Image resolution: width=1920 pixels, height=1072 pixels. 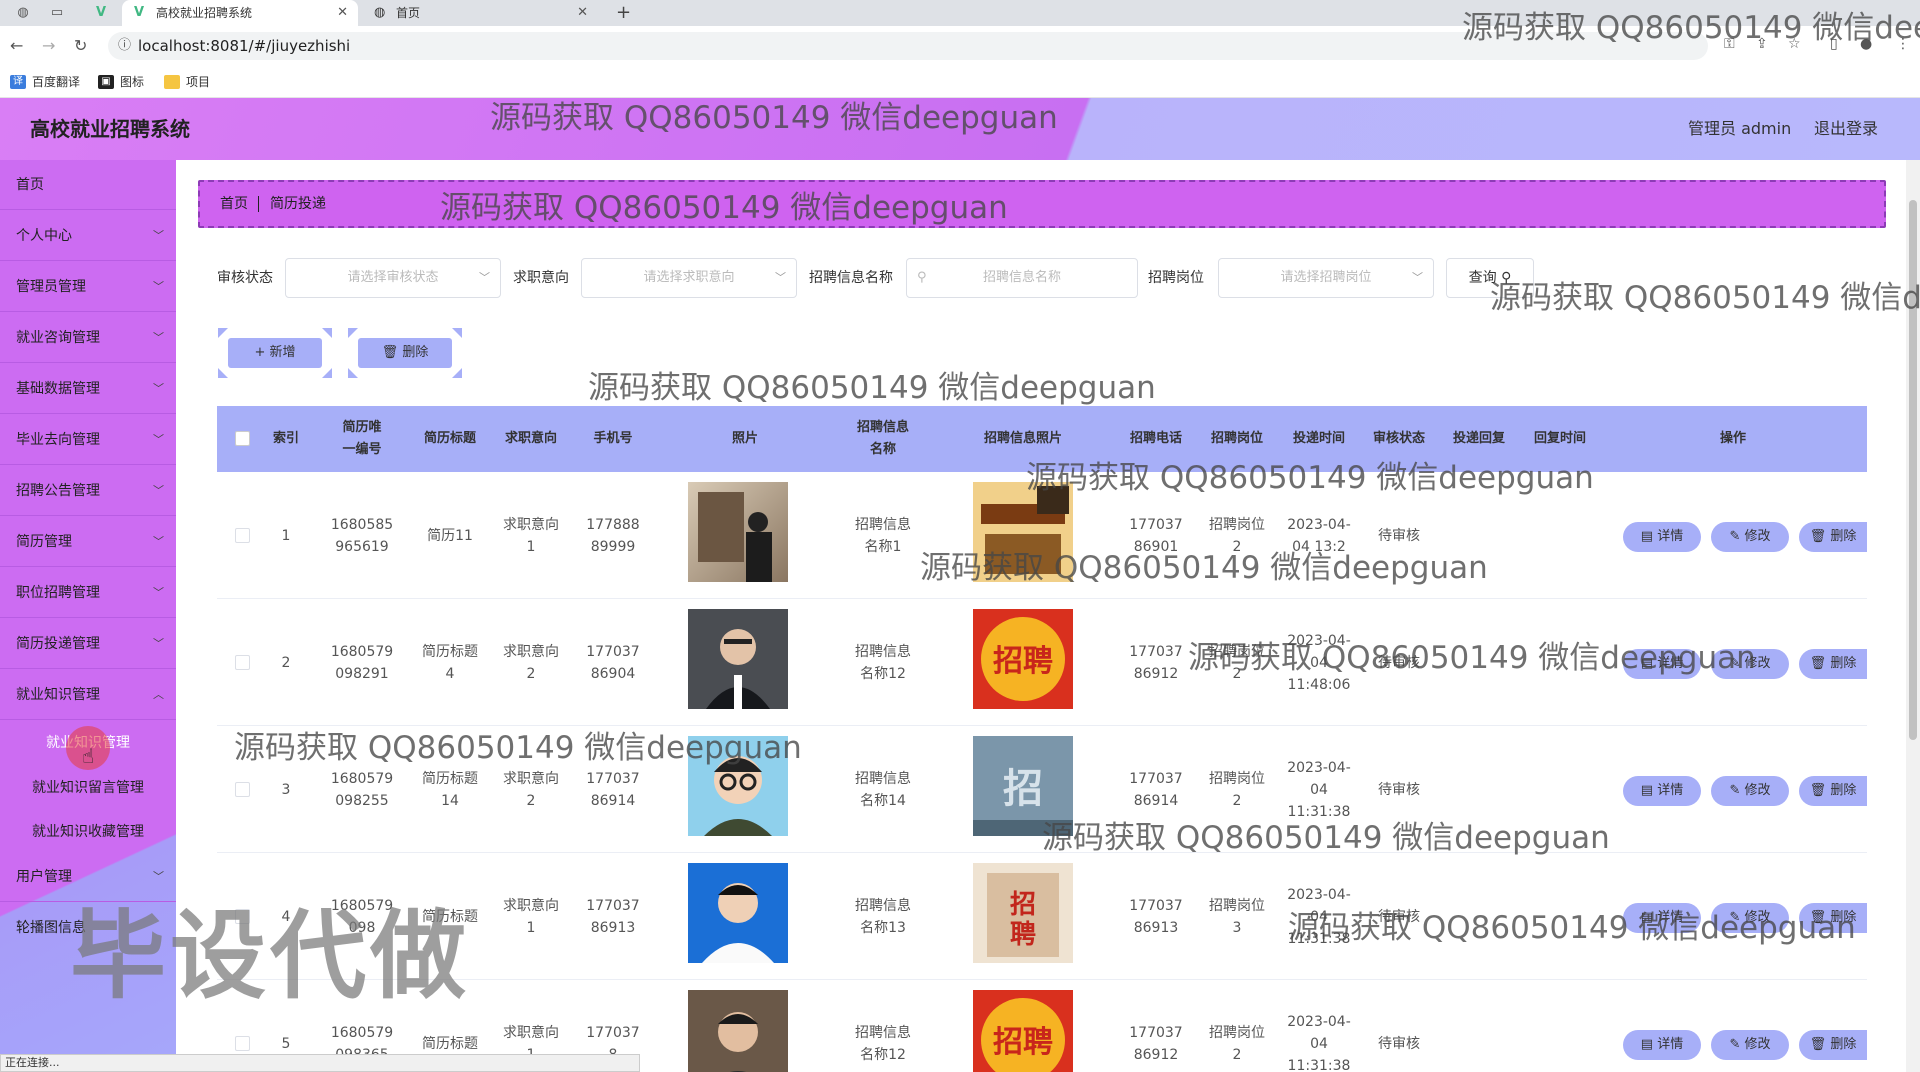 What do you see at coordinates (689, 278) in the screenshot?
I see `intent-select: 请选择求职意向 ﹀` at bounding box center [689, 278].